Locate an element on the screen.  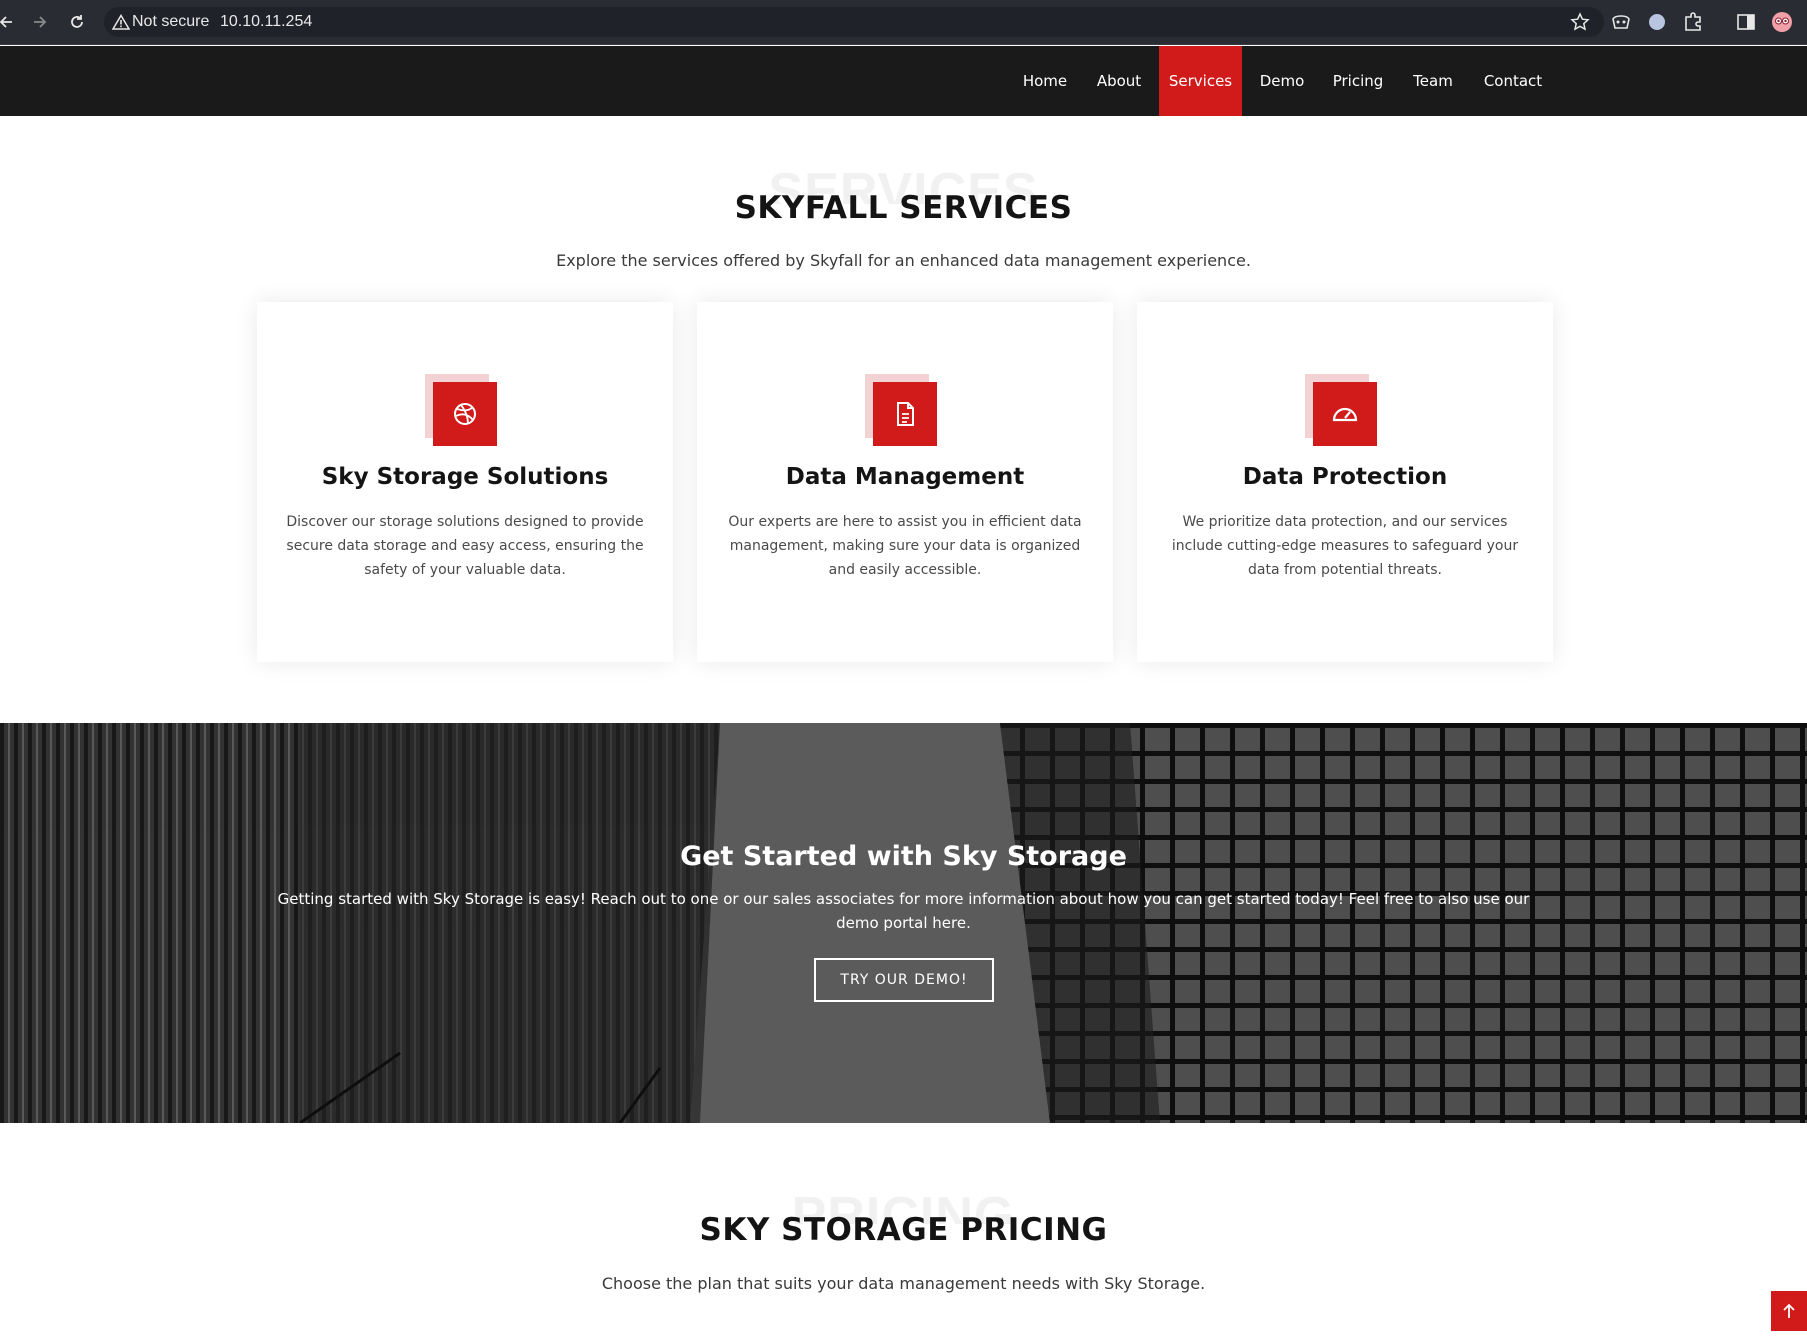
back-to-top-button is located at coordinates (1789, 1311).